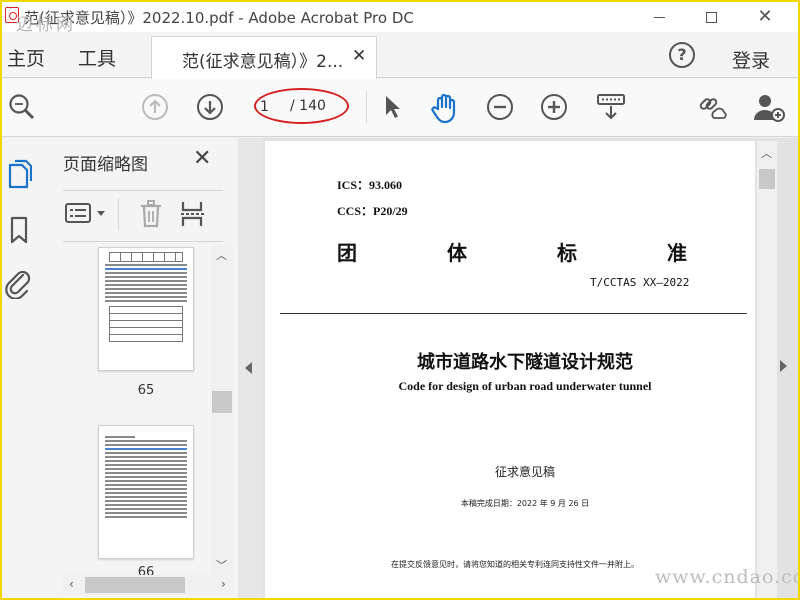  I want to click on ics-code: ICS：93.060, so click(370, 185).